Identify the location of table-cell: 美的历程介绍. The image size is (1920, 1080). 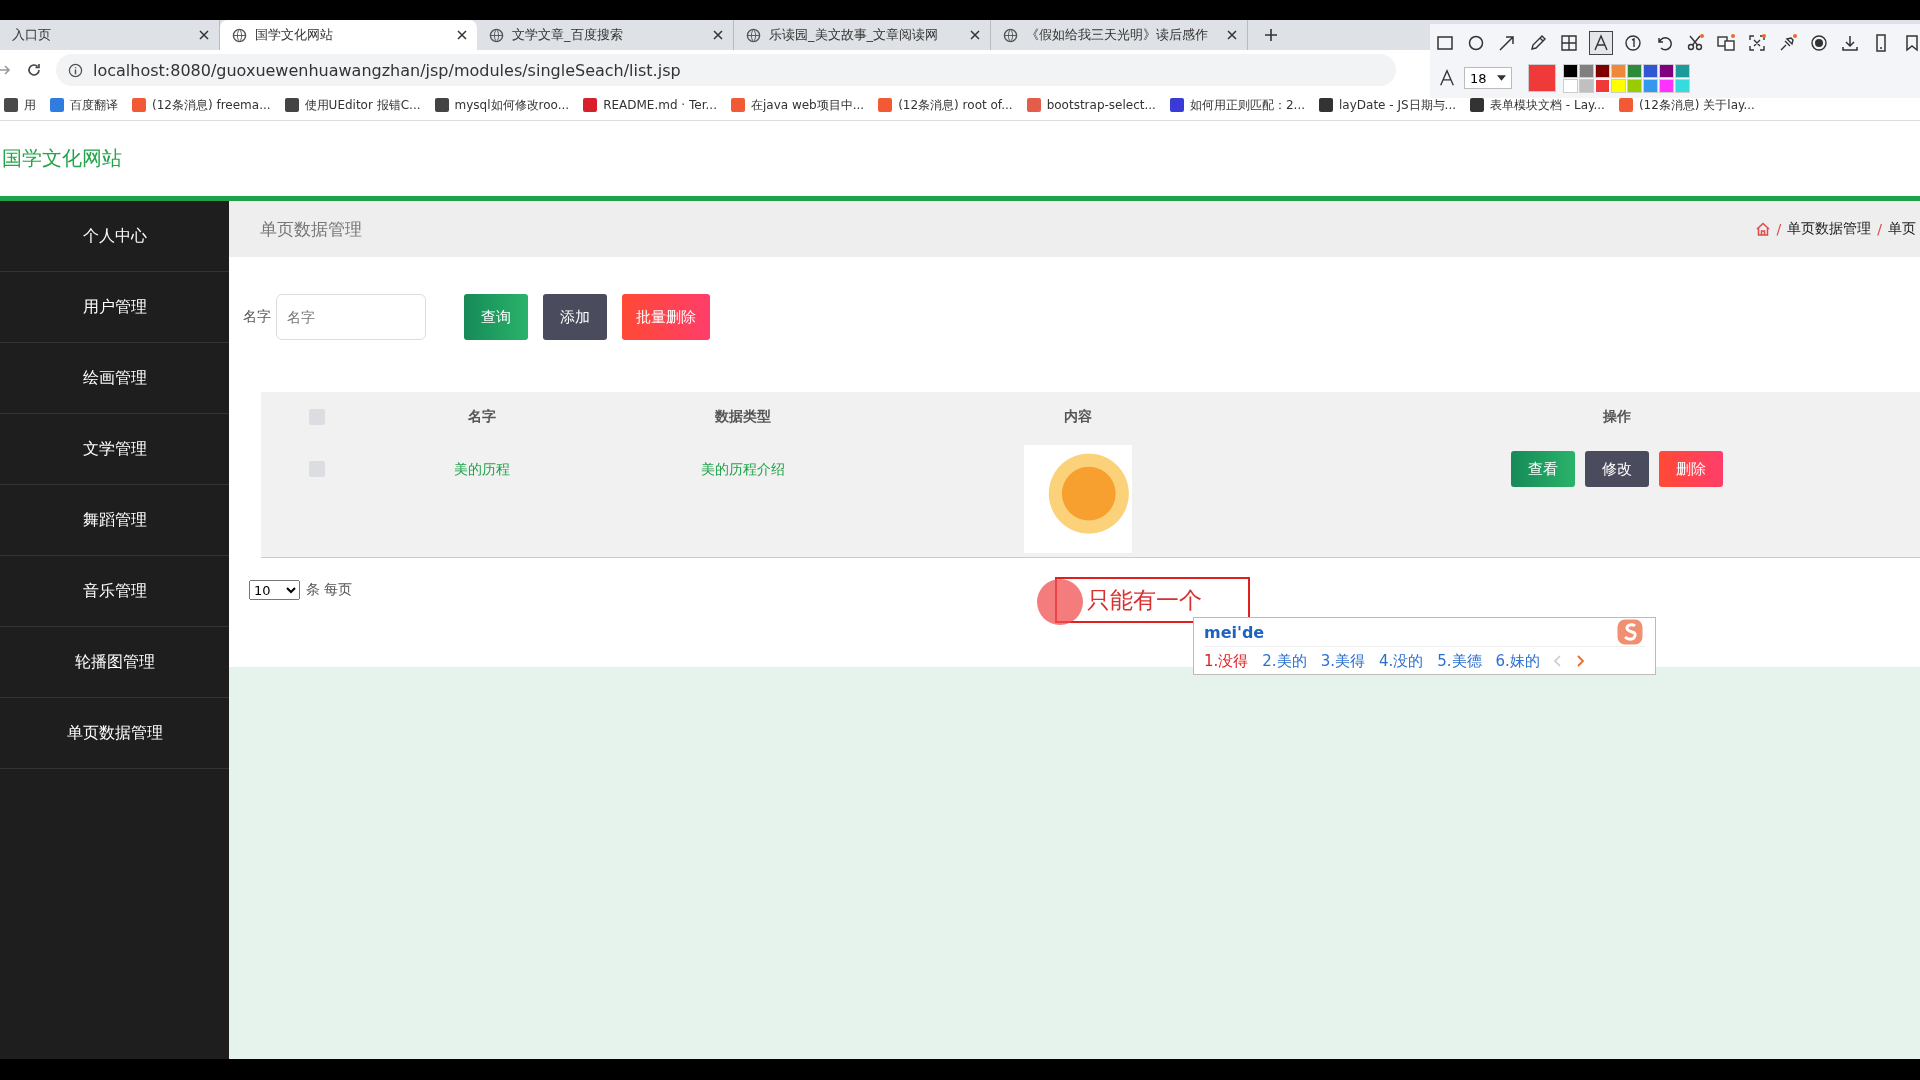
(743, 470).